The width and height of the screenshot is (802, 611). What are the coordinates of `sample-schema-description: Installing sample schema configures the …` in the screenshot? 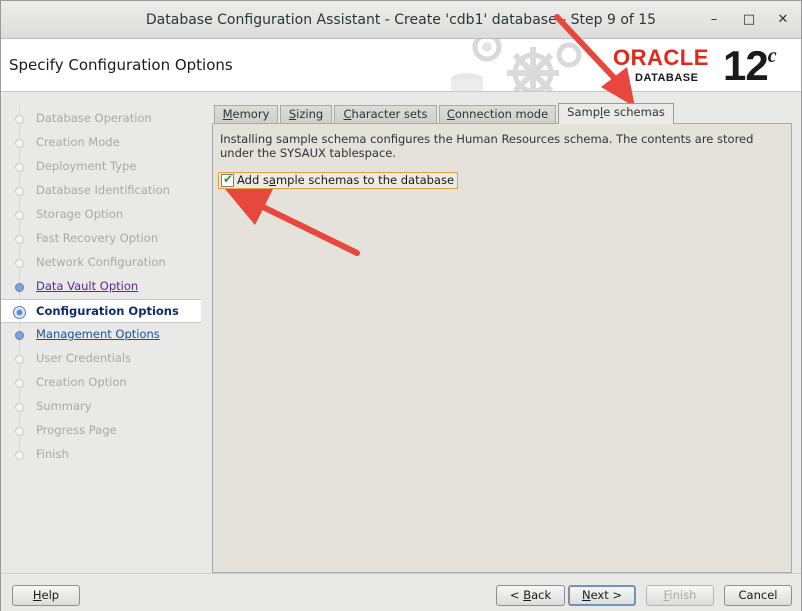 It's located at (487, 146).